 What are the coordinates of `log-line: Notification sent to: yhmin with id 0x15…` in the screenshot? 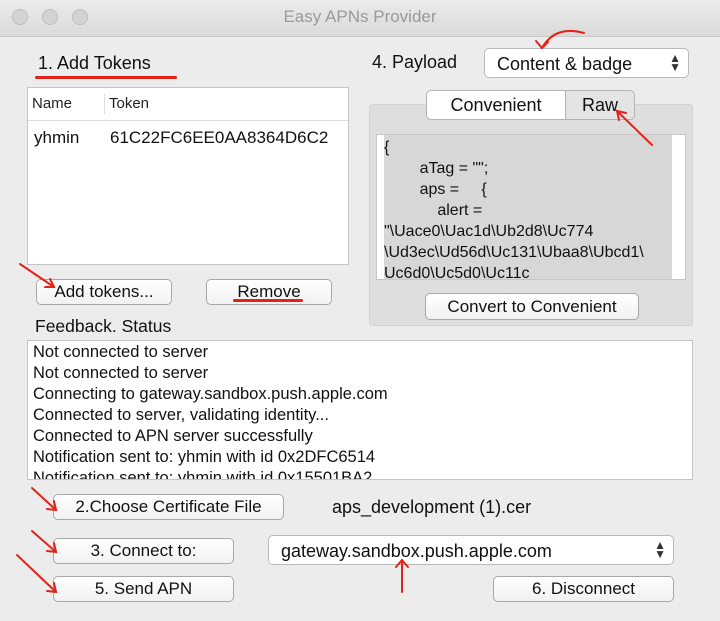 It's located at (203, 474).